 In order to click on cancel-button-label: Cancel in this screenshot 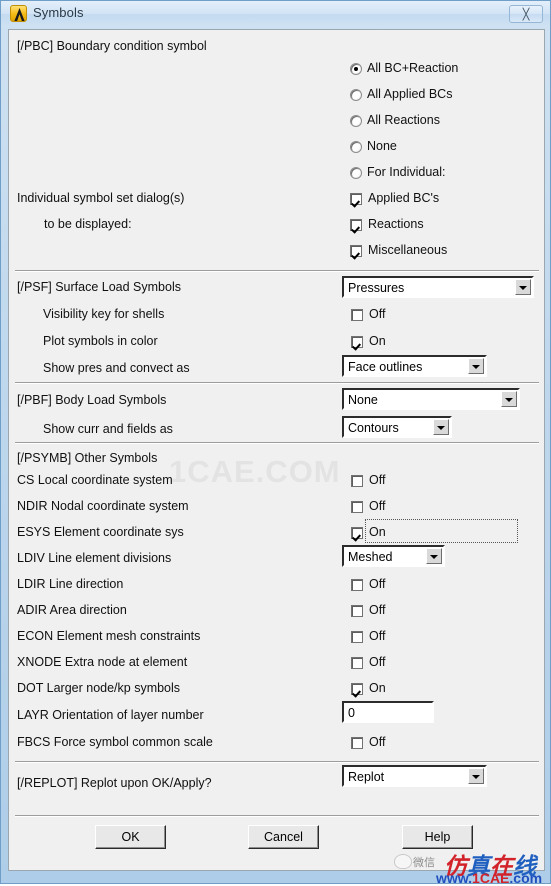, I will do `click(283, 837)`.